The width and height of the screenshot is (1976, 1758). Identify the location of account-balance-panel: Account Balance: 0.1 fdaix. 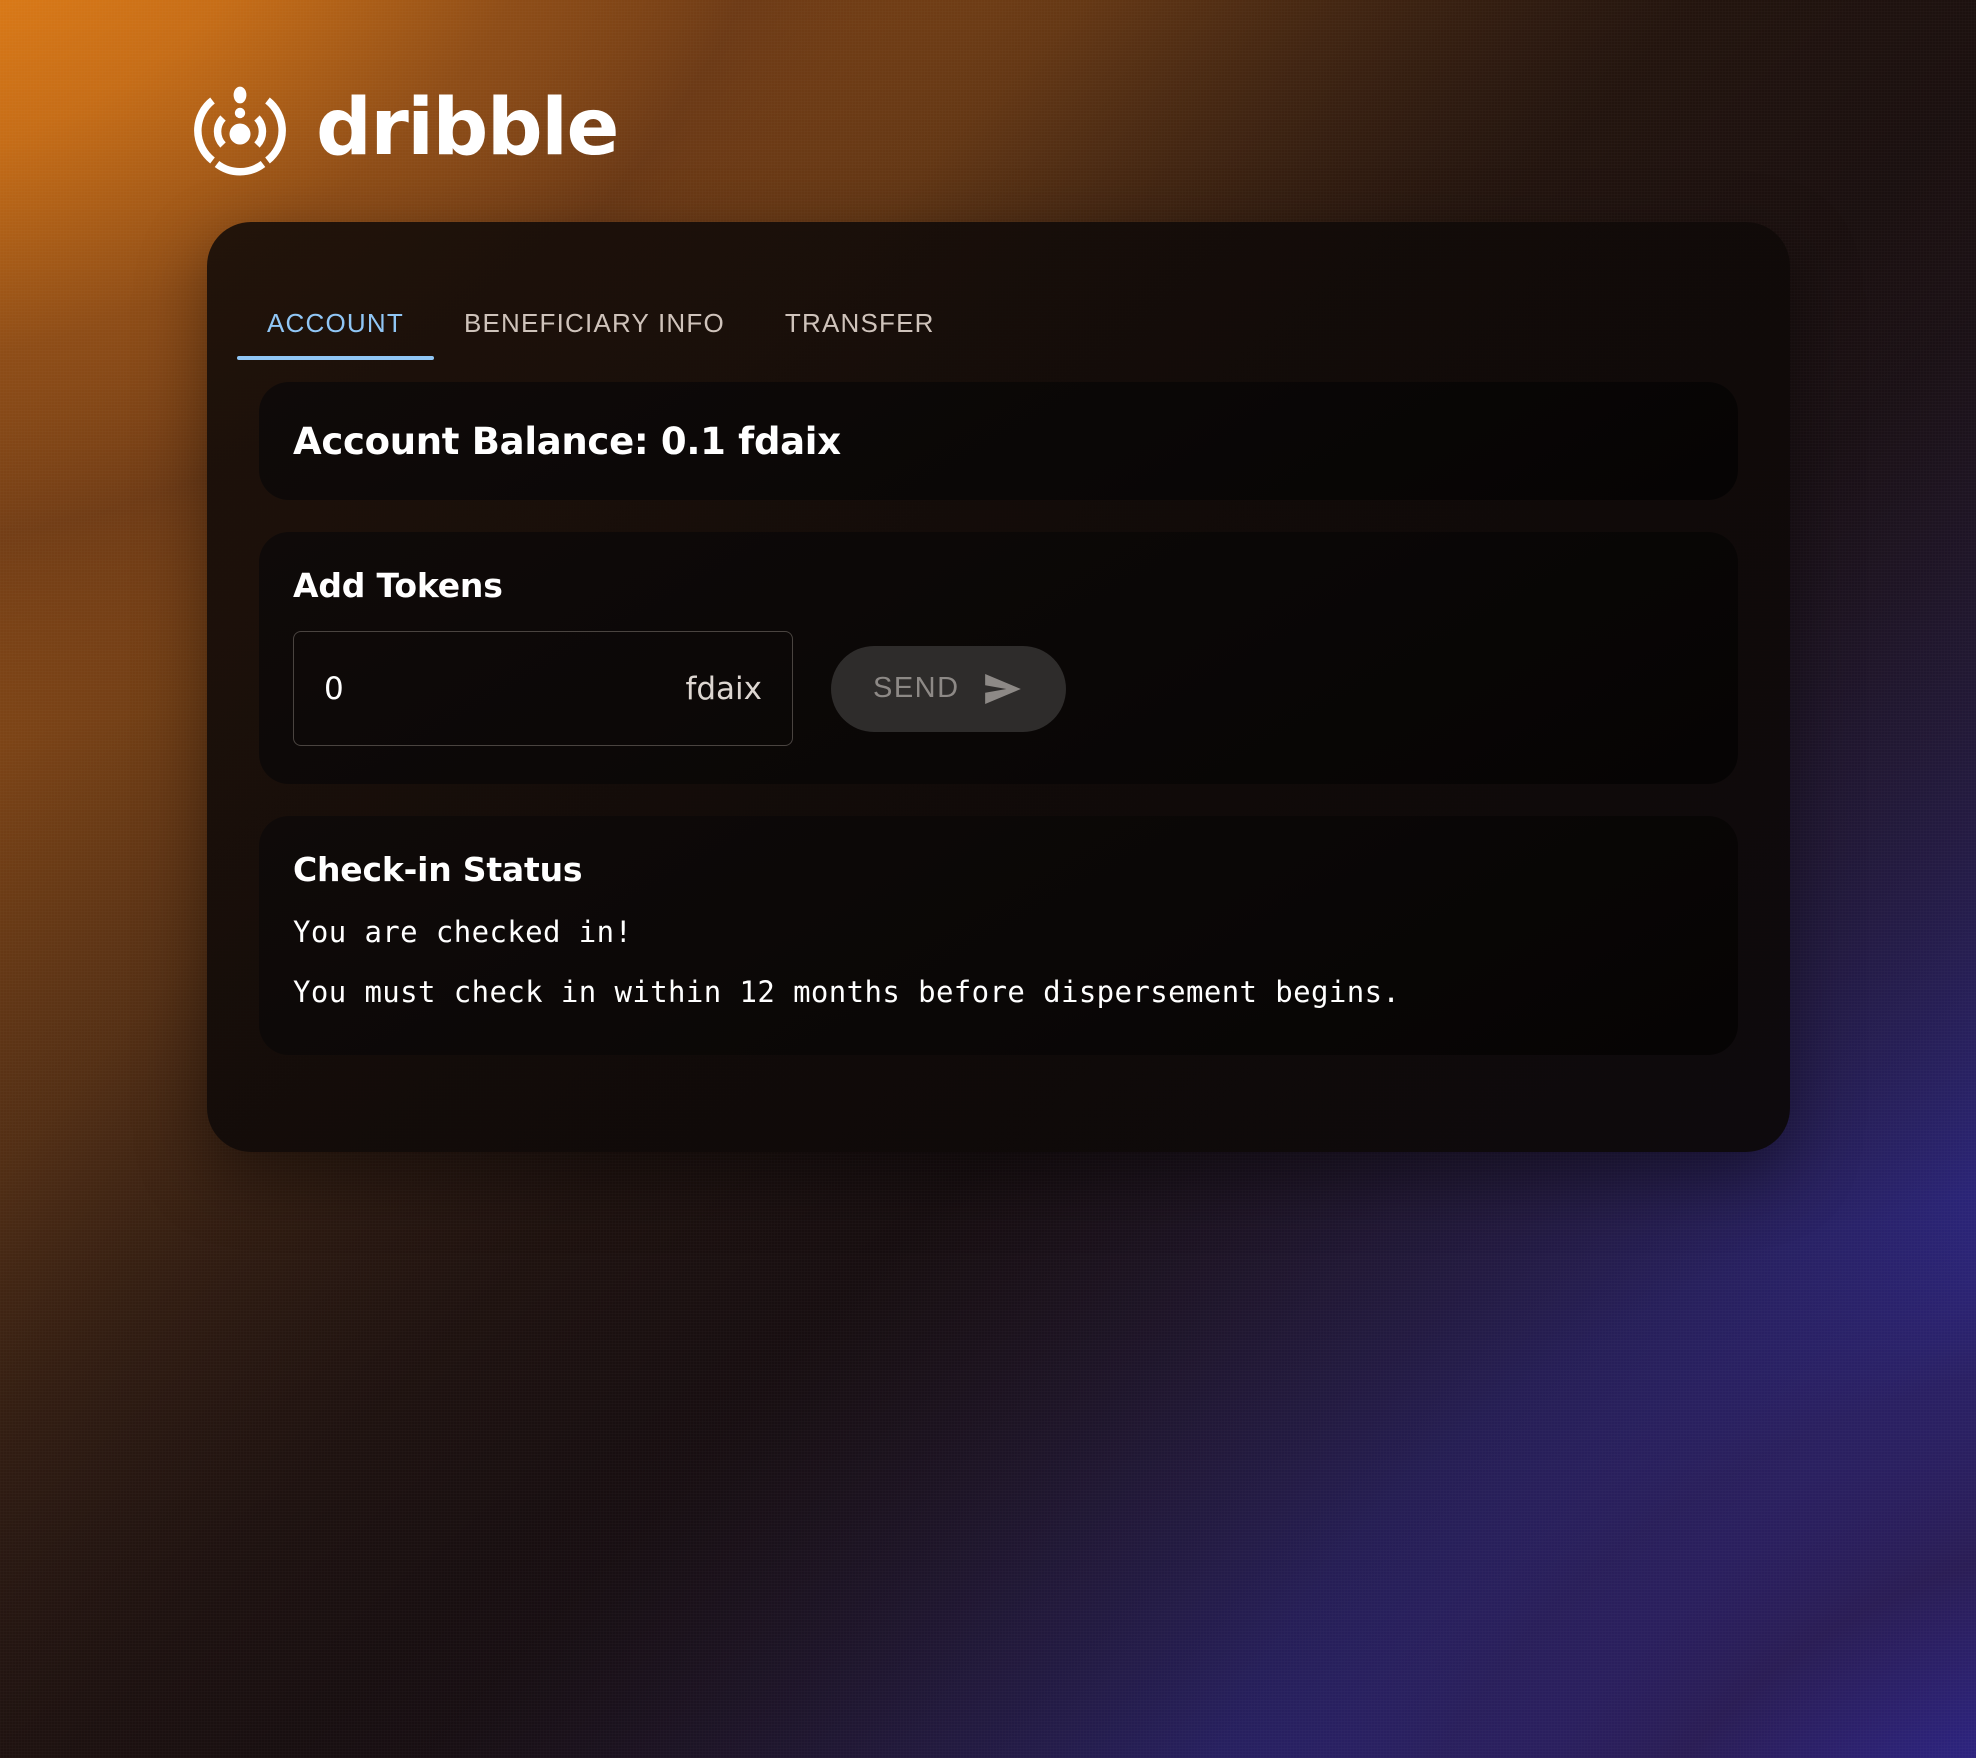
(998, 441).